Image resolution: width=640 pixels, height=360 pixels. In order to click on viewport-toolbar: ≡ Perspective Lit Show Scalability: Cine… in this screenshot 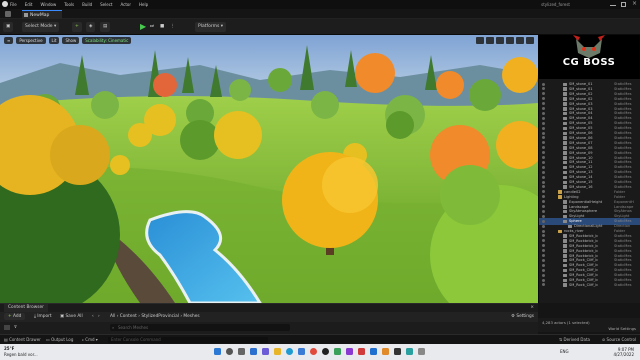, I will do `click(68, 40)`.